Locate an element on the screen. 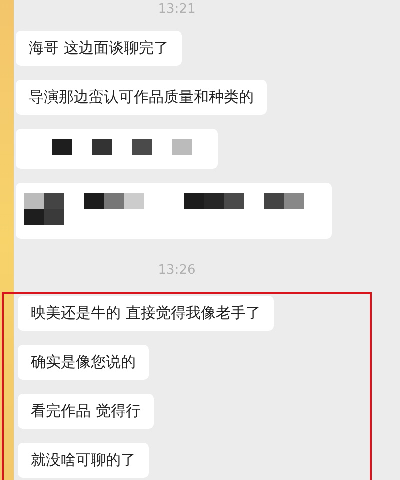 This screenshot has height=480, width=400. message-bubble: 就没啥可聊的了 is located at coordinates (83, 460).